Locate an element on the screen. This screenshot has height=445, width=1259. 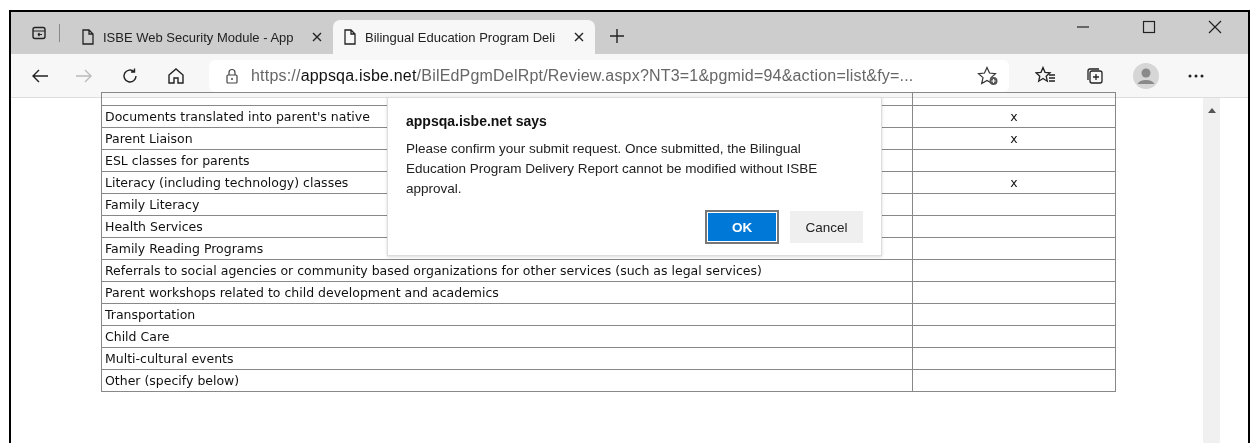
service-cell: Other (specify below) is located at coordinates (507, 380).